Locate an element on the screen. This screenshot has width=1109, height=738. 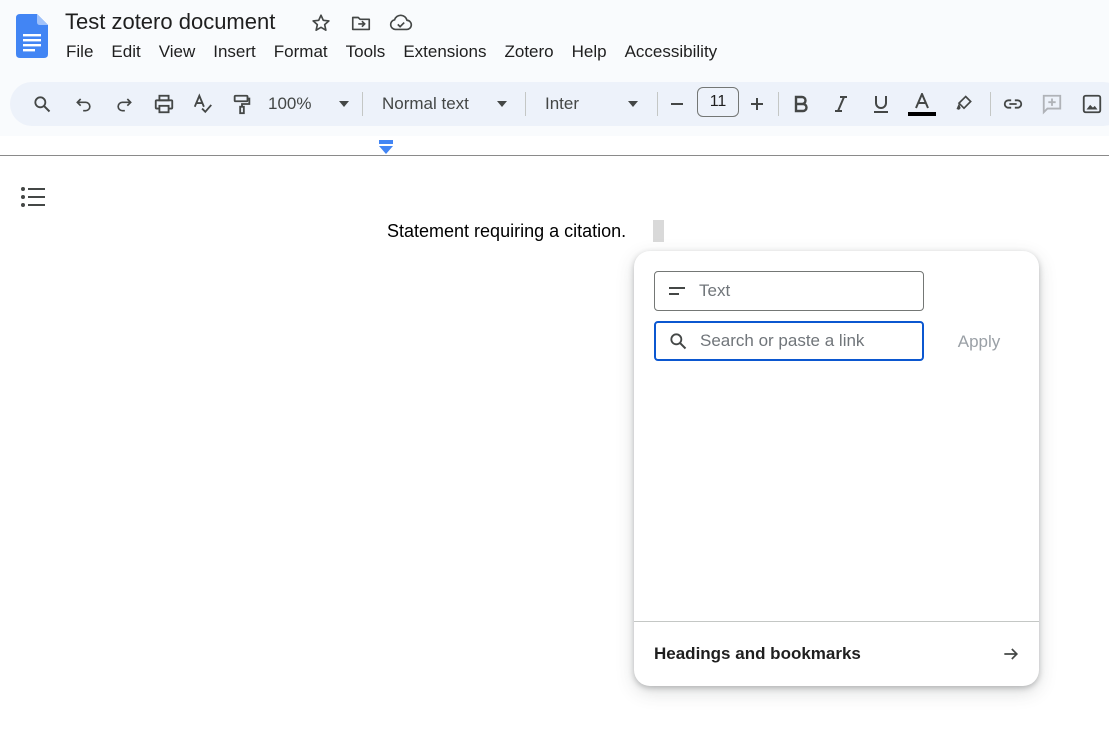
underline-button is located at coordinates (881, 104).